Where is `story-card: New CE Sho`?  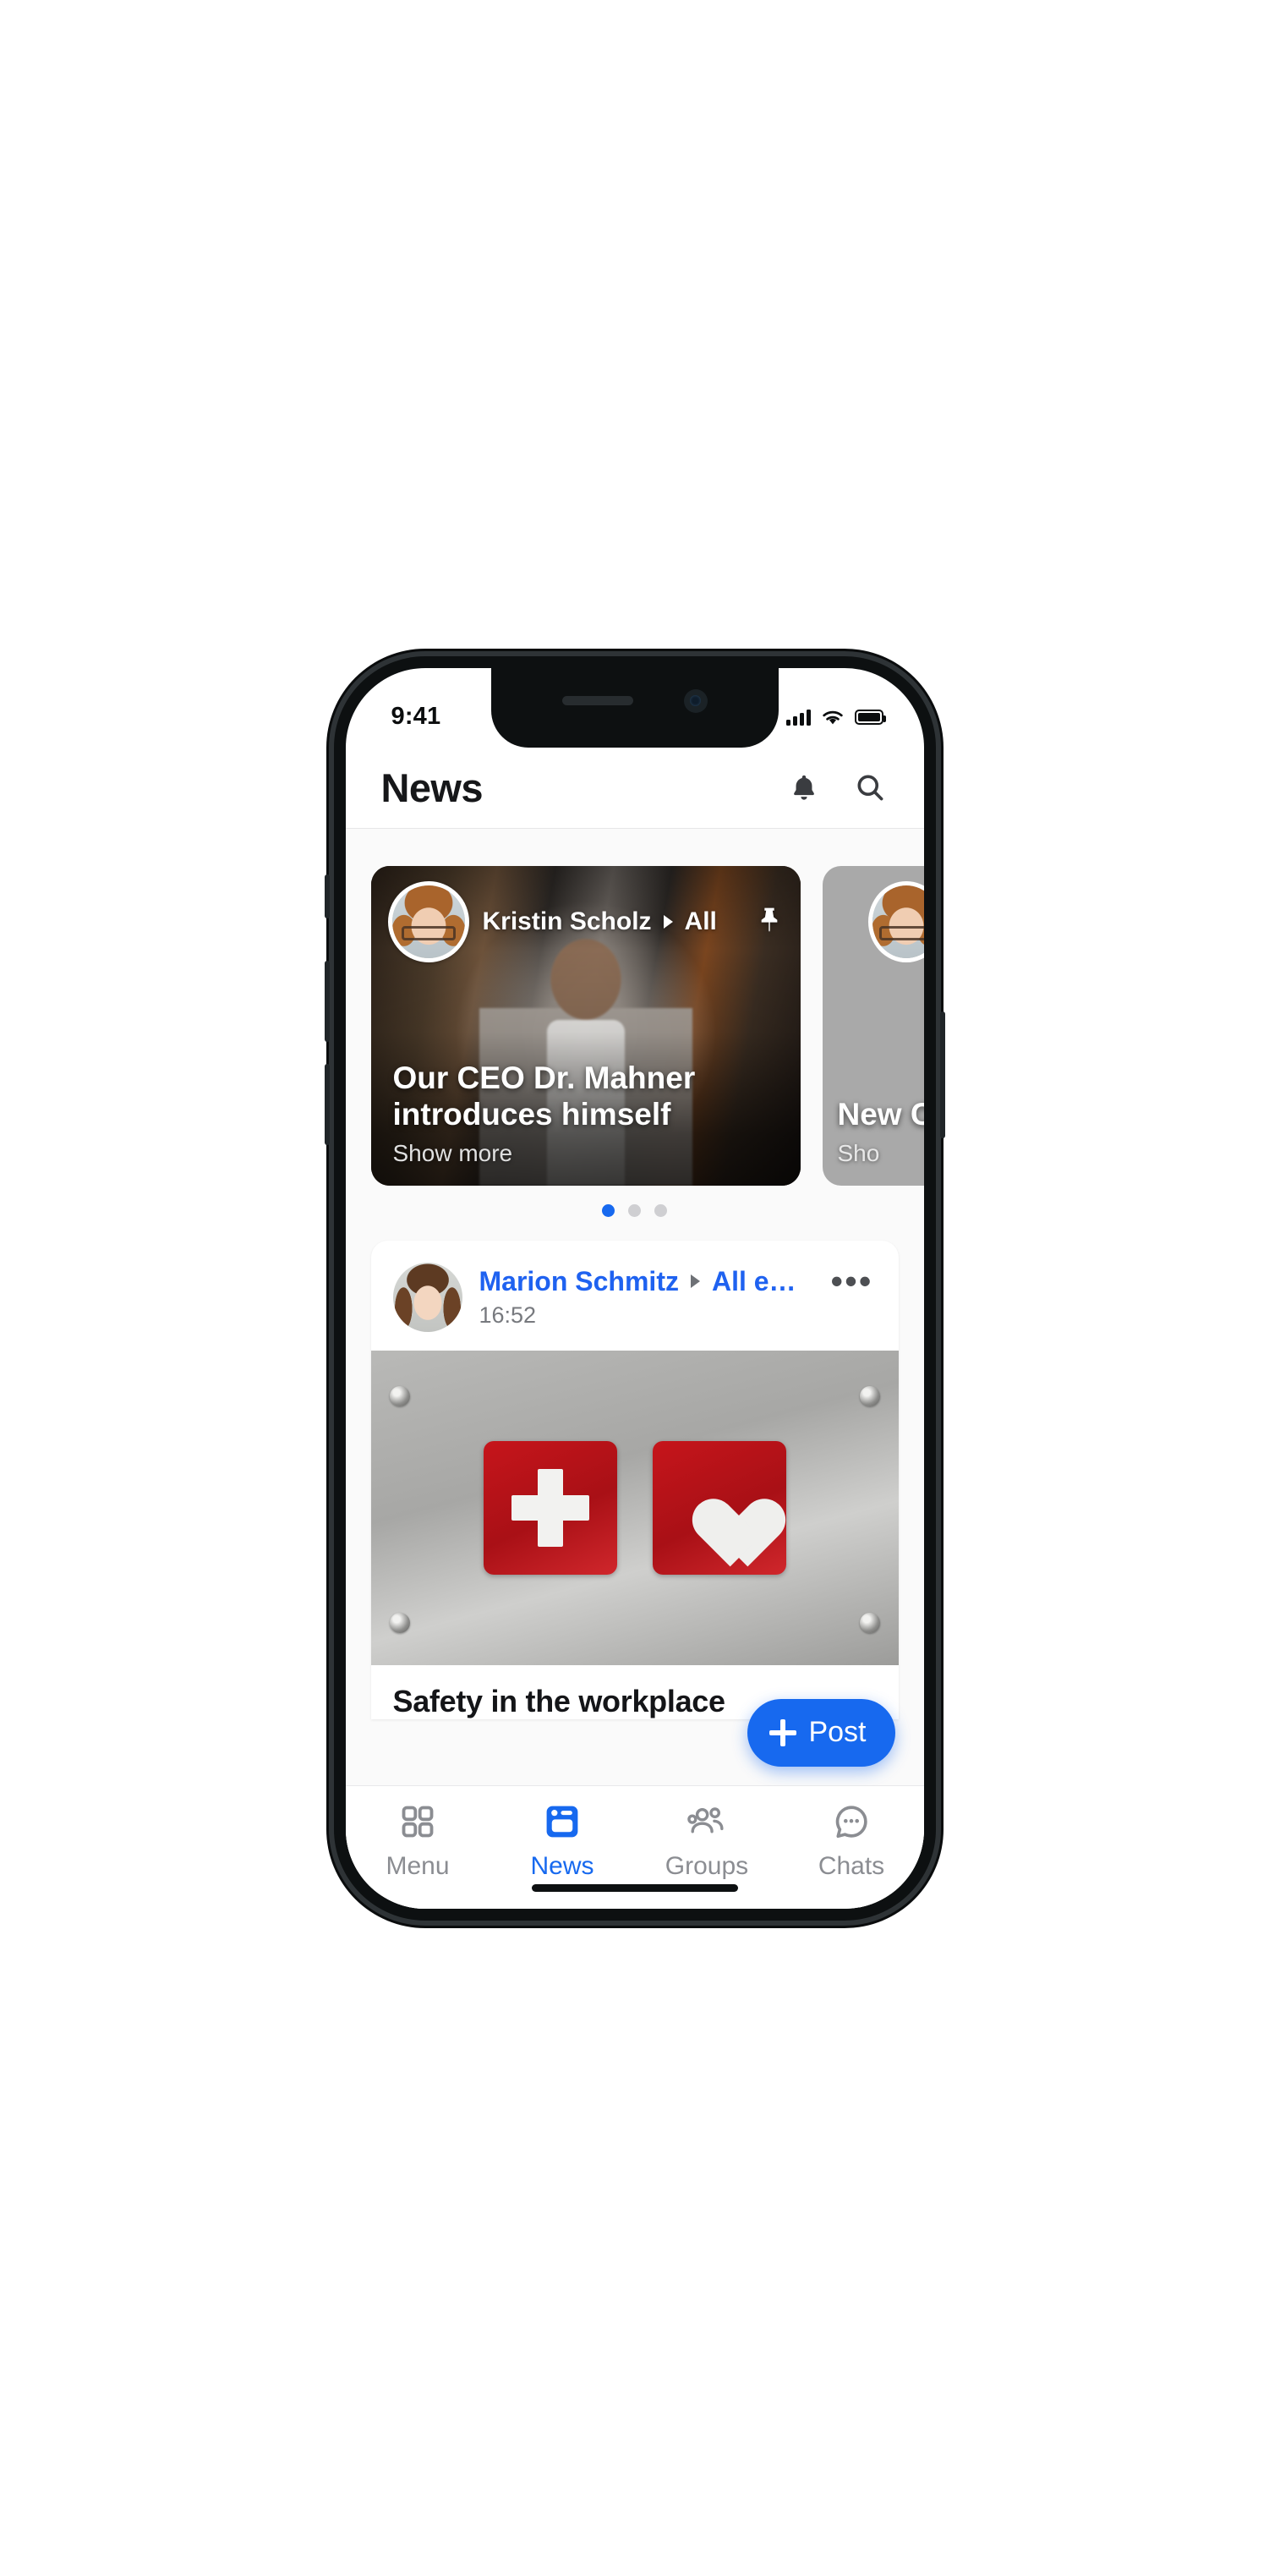 story-card: New CE Sho is located at coordinates (873, 1025).